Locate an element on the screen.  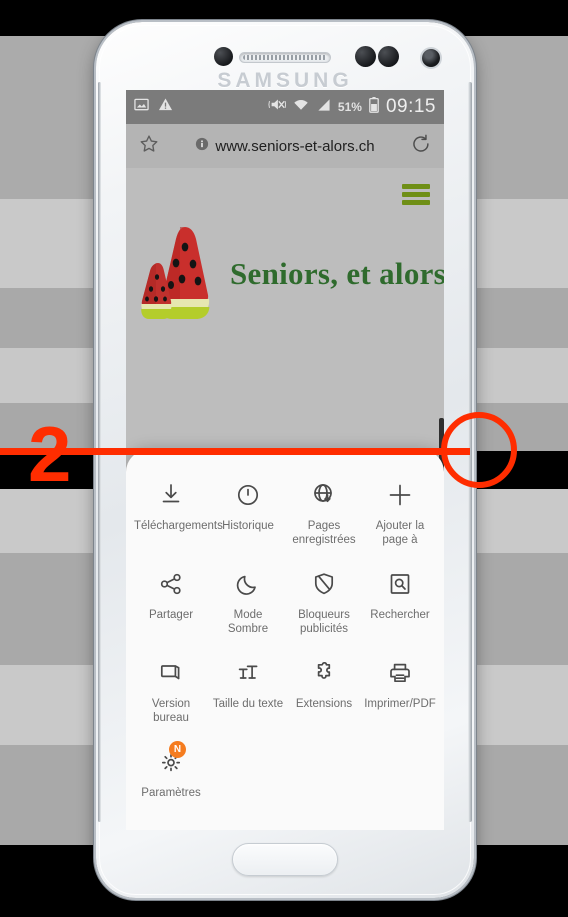
menu-item-ad-blockers: Bloqueurs publicités is located at coordinates (324, 600).